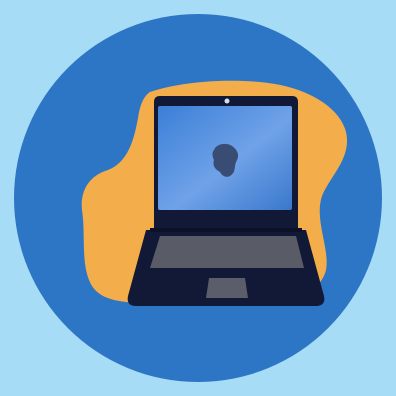 This screenshot has height=396, width=396. What do you see at coordinates (227, 101) in the screenshot?
I see `camera-icon` at bounding box center [227, 101].